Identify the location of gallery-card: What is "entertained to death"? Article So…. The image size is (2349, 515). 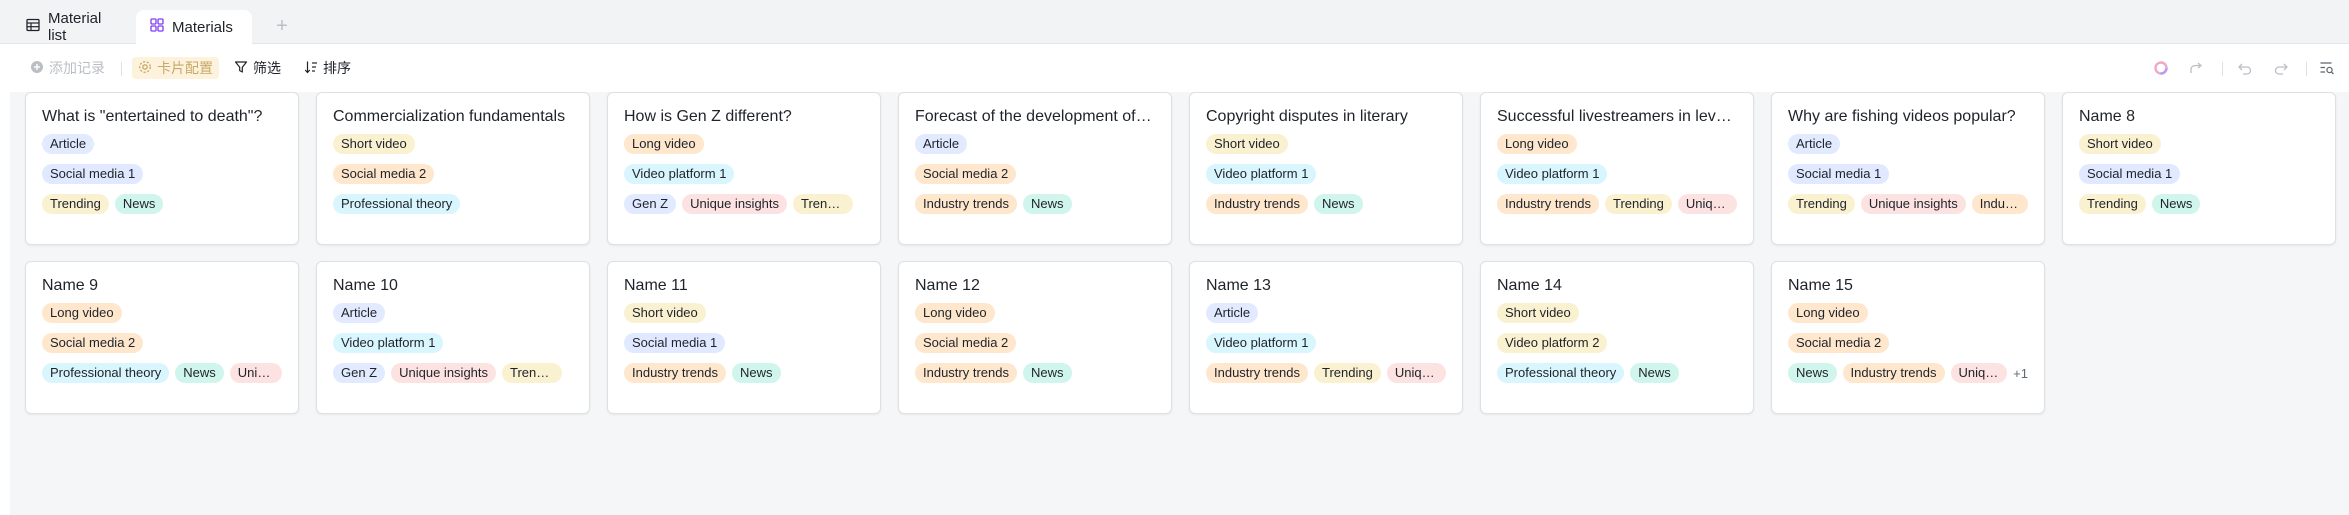
(162, 168).